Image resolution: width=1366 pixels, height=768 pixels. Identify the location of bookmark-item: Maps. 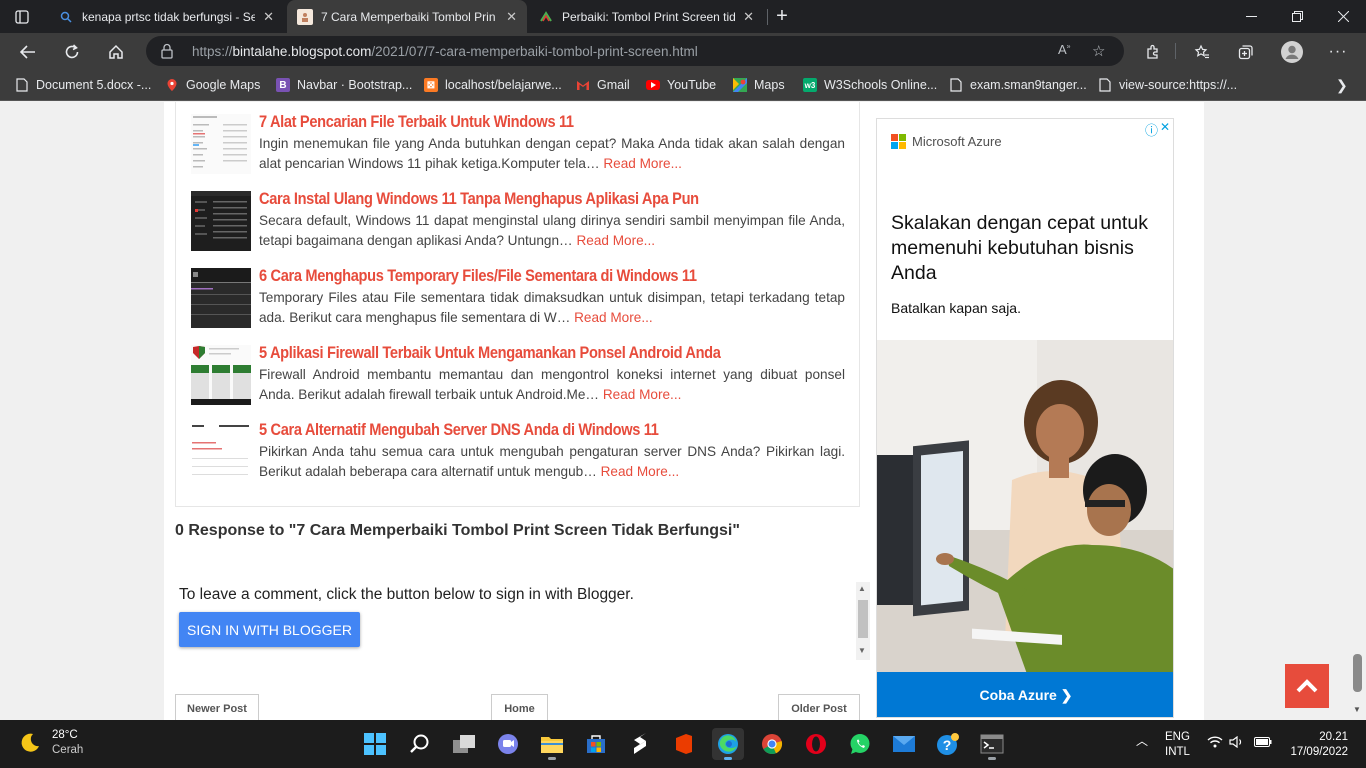
(759, 85).